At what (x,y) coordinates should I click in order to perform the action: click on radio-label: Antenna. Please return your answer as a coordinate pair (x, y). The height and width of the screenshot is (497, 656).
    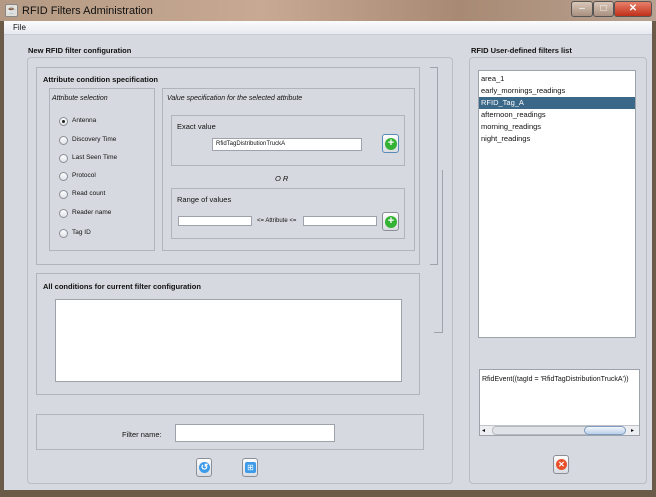
    Looking at the image, I should click on (84, 120).